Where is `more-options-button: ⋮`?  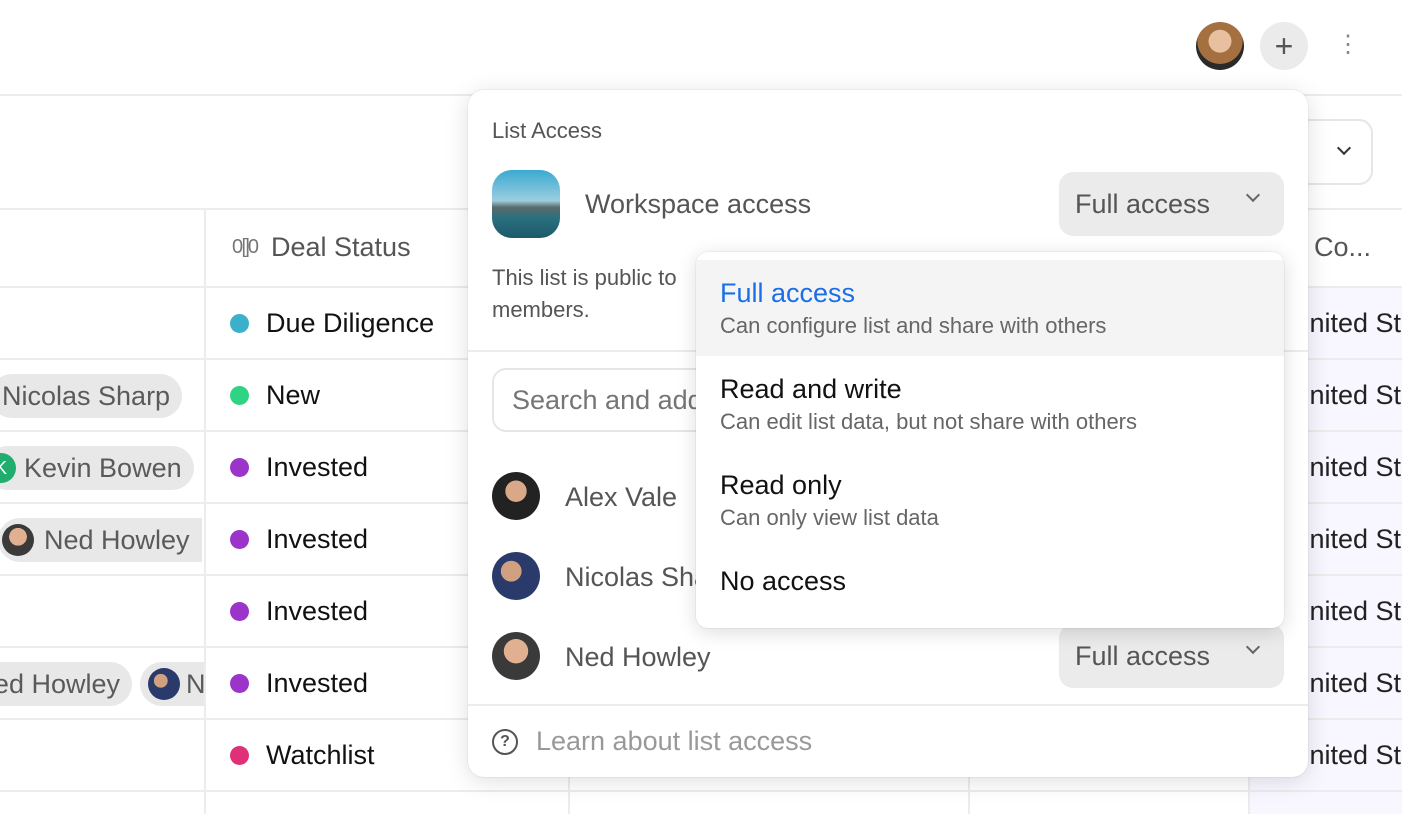 more-options-button: ⋮ is located at coordinates (1348, 46).